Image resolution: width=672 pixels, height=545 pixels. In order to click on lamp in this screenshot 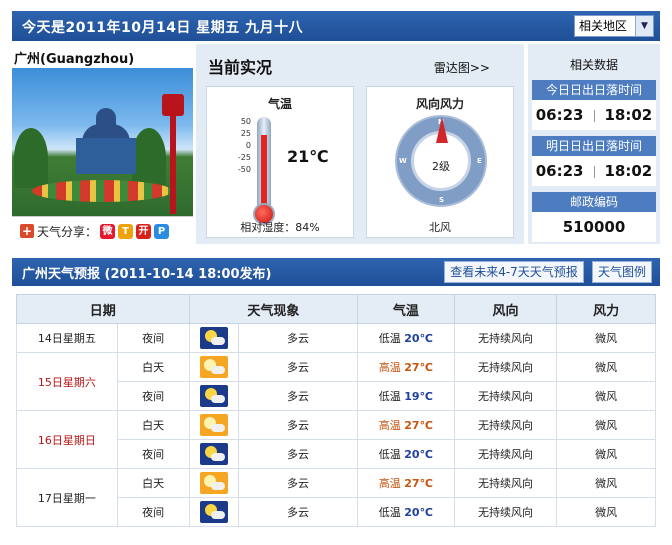, I will do `click(173, 105)`.